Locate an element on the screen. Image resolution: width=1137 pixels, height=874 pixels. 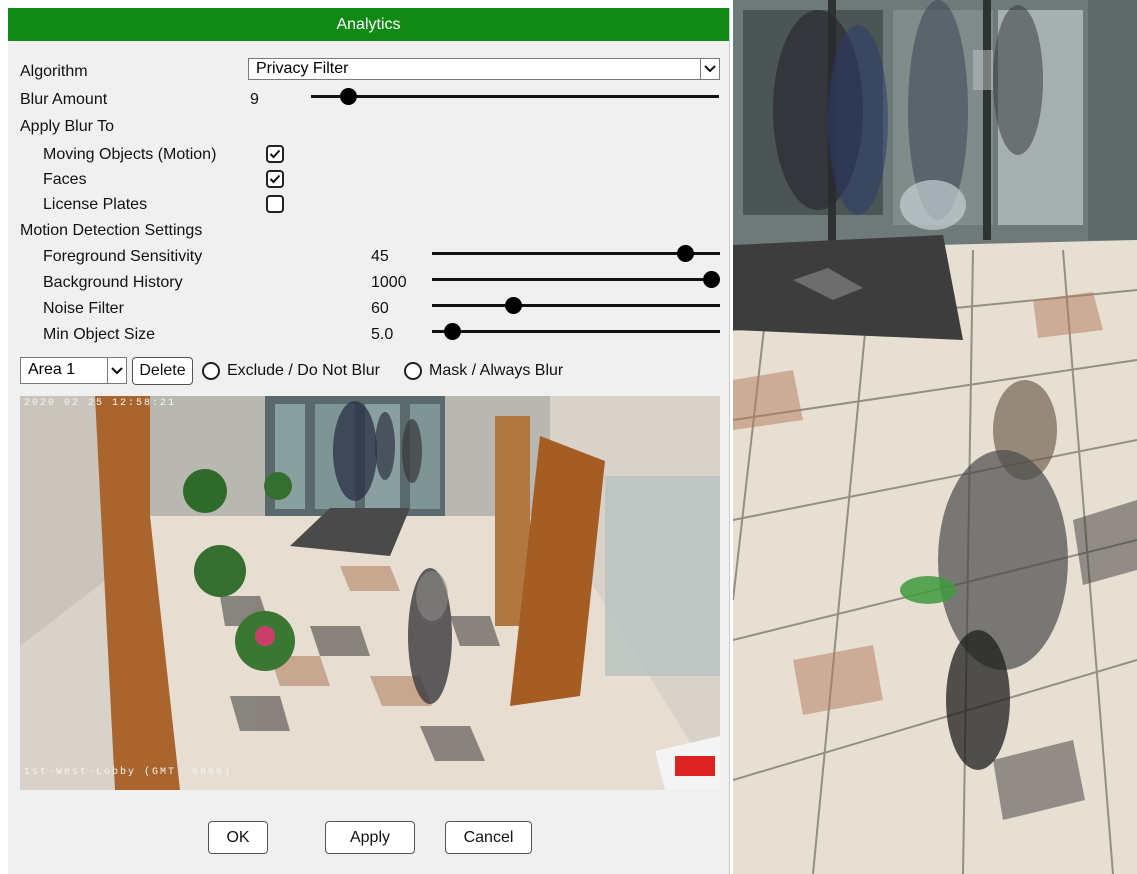
area-select-value: Area 1 is located at coordinates (52, 369).